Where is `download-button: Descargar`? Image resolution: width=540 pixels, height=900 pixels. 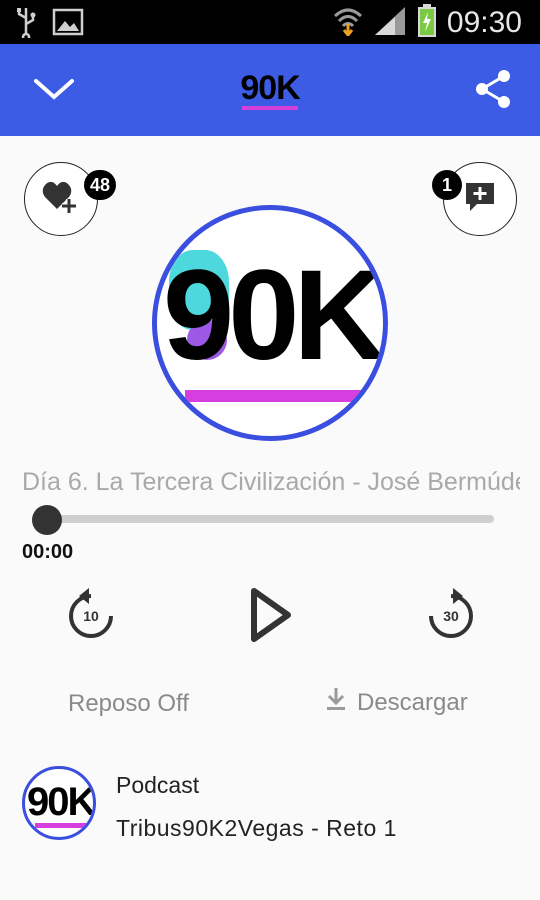 download-button: Descargar is located at coordinates (396, 702).